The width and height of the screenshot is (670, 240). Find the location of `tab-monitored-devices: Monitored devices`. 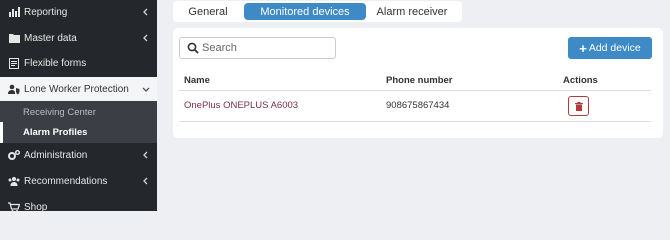

tab-monitored-devices: Monitored devices is located at coordinates (305, 11).